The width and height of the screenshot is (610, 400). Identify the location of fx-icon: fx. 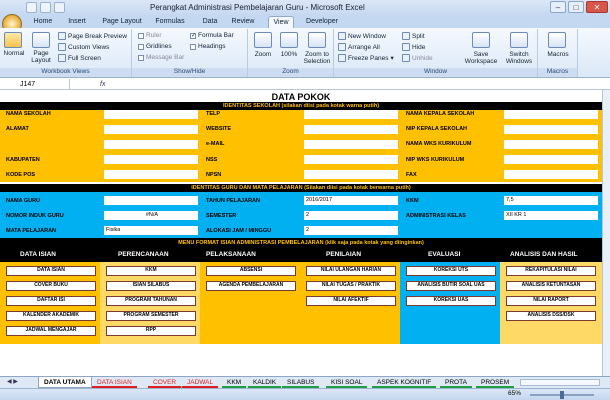
(102, 84).